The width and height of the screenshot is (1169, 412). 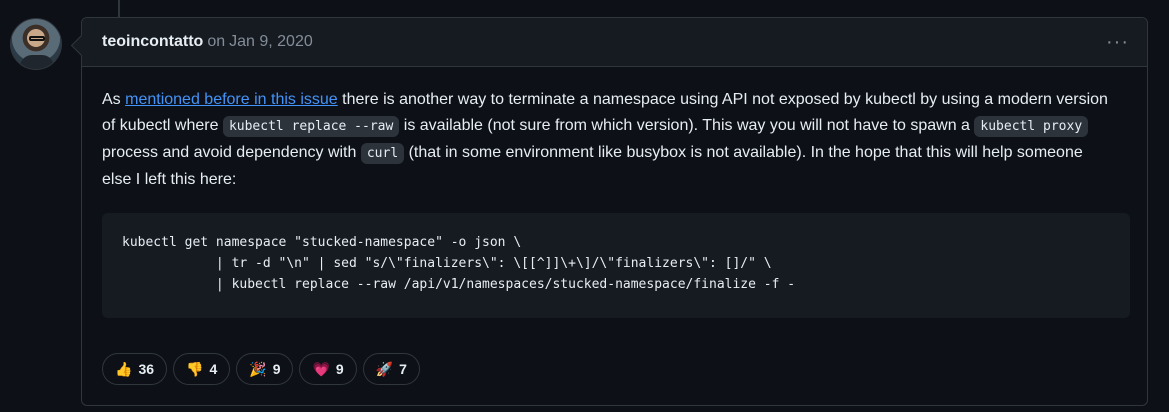 What do you see at coordinates (37, 38) in the screenshot?
I see `glasses-shape` at bounding box center [37, 38].